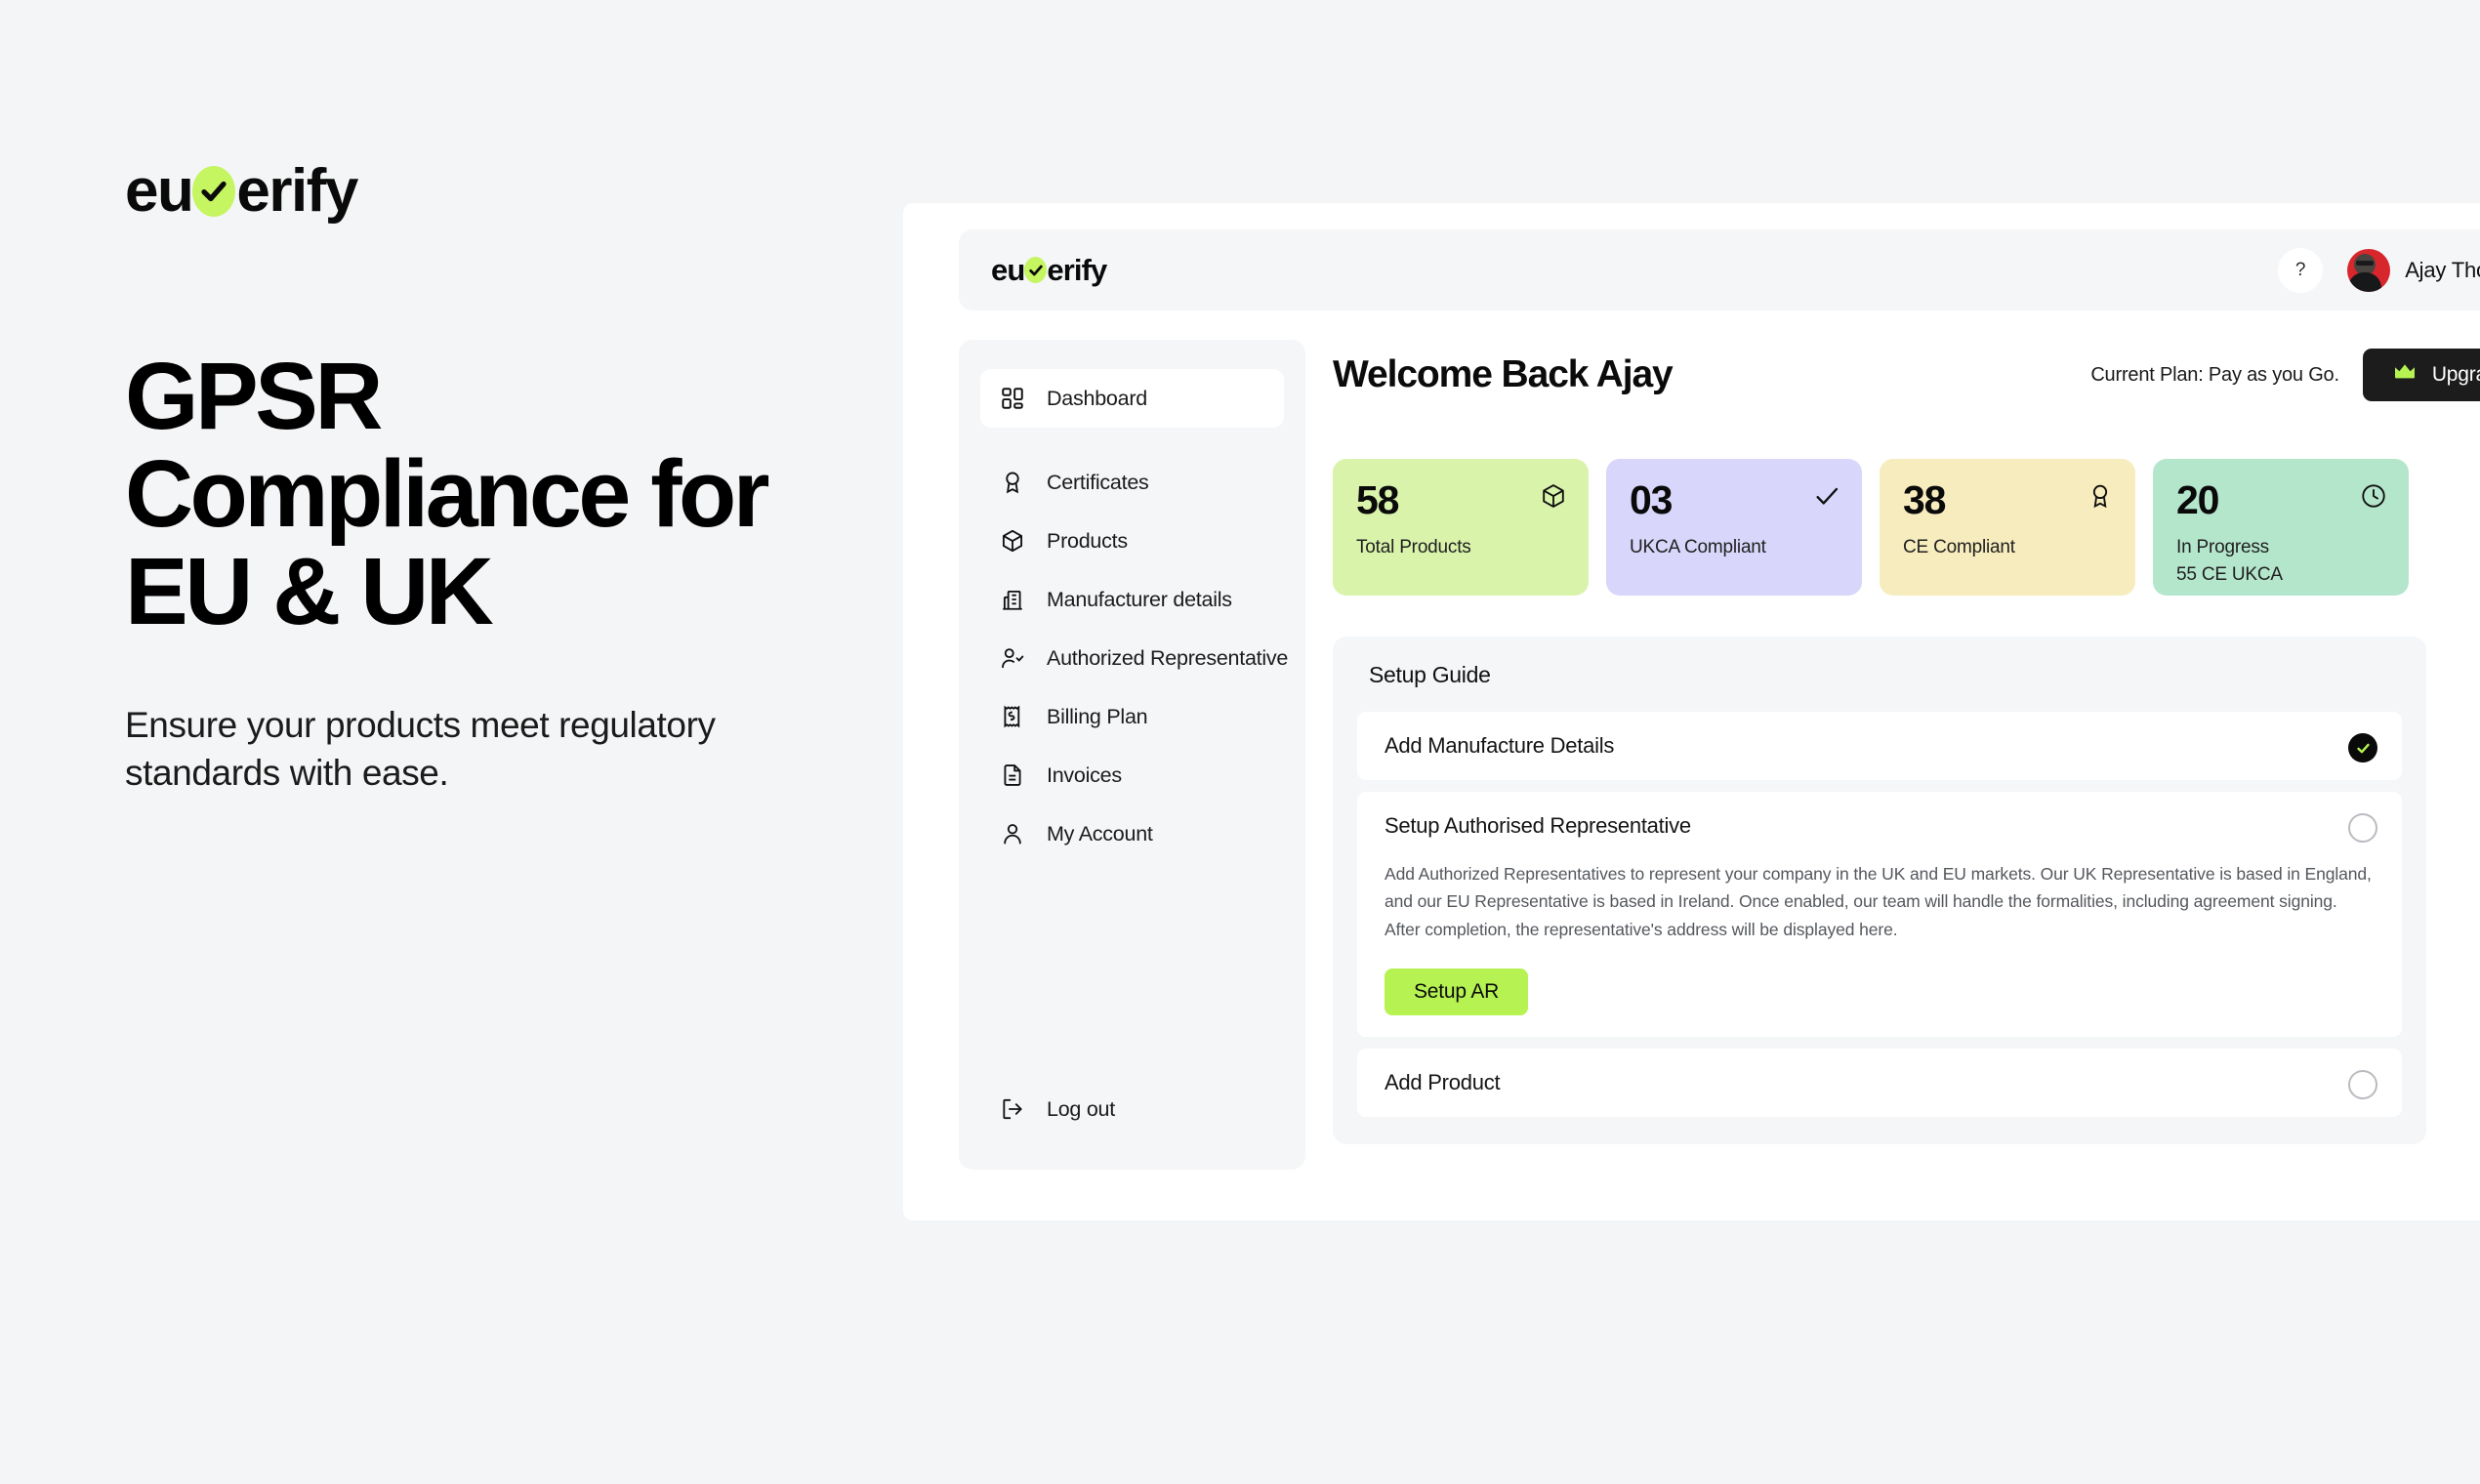  What do you see at coordinates (2455, 375) in the screenshot?
I see `upgrade-label: Upgrade` at bounding box center [2455, 375].